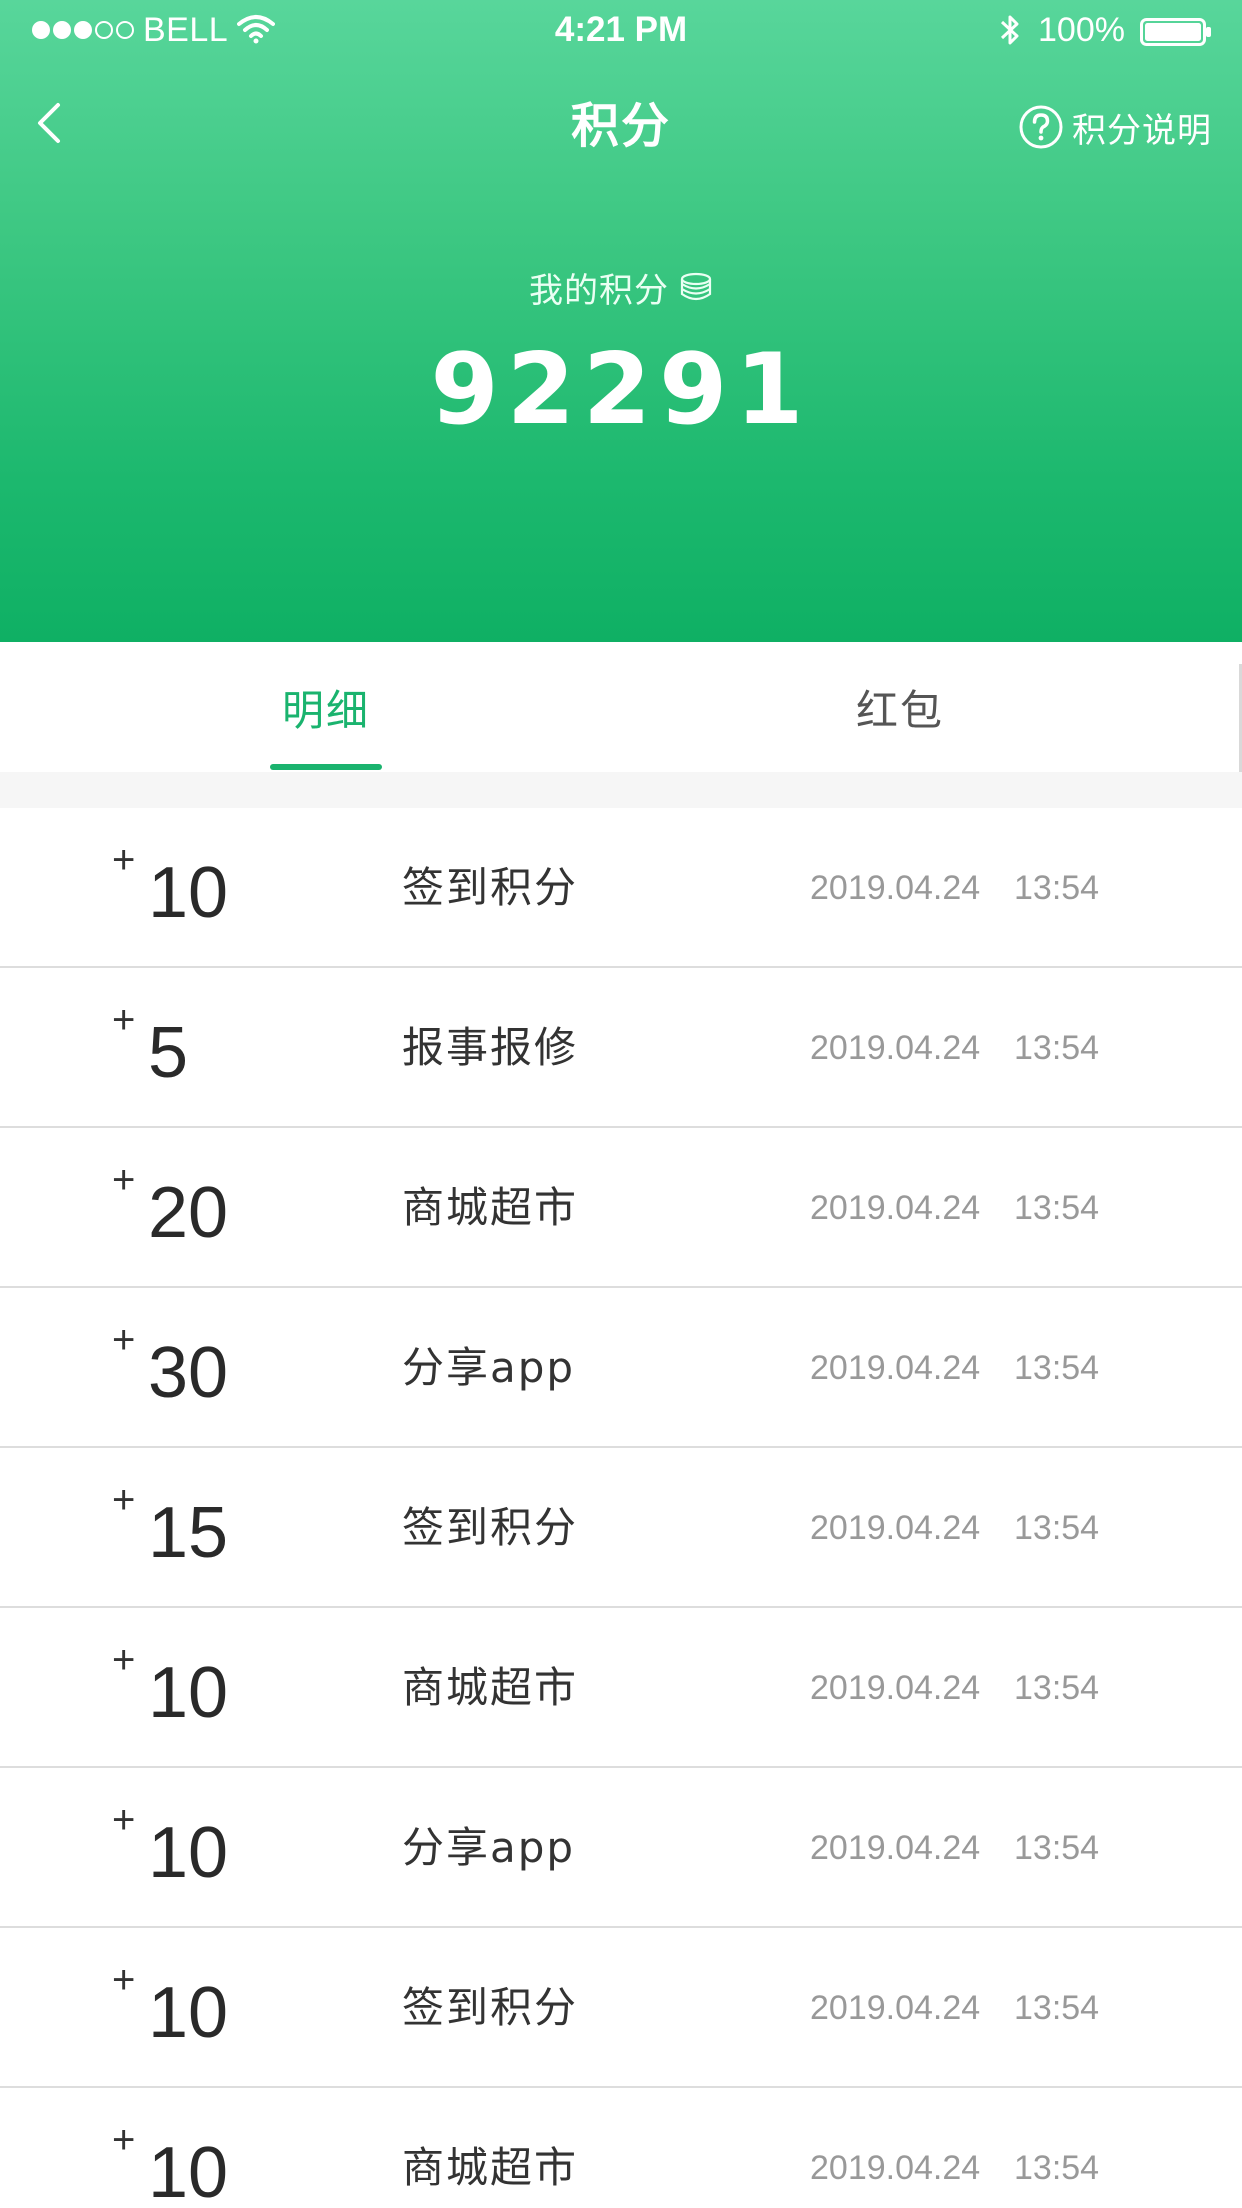 The image size is (1242, 2208). I want to click on battery-icon, so click(1176, 35).